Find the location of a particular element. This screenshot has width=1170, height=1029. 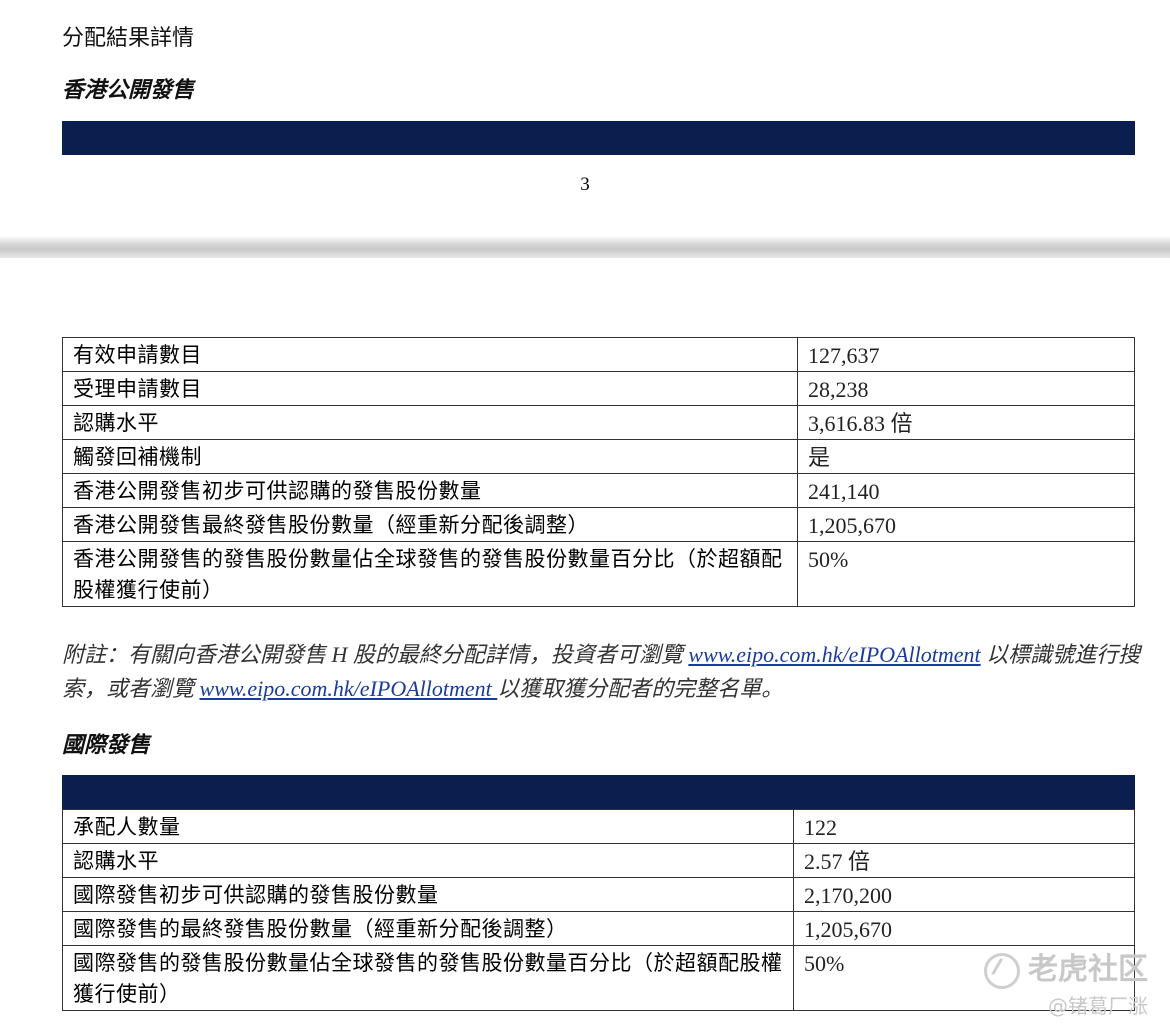

page-separator is located at coordinates (585, 247).